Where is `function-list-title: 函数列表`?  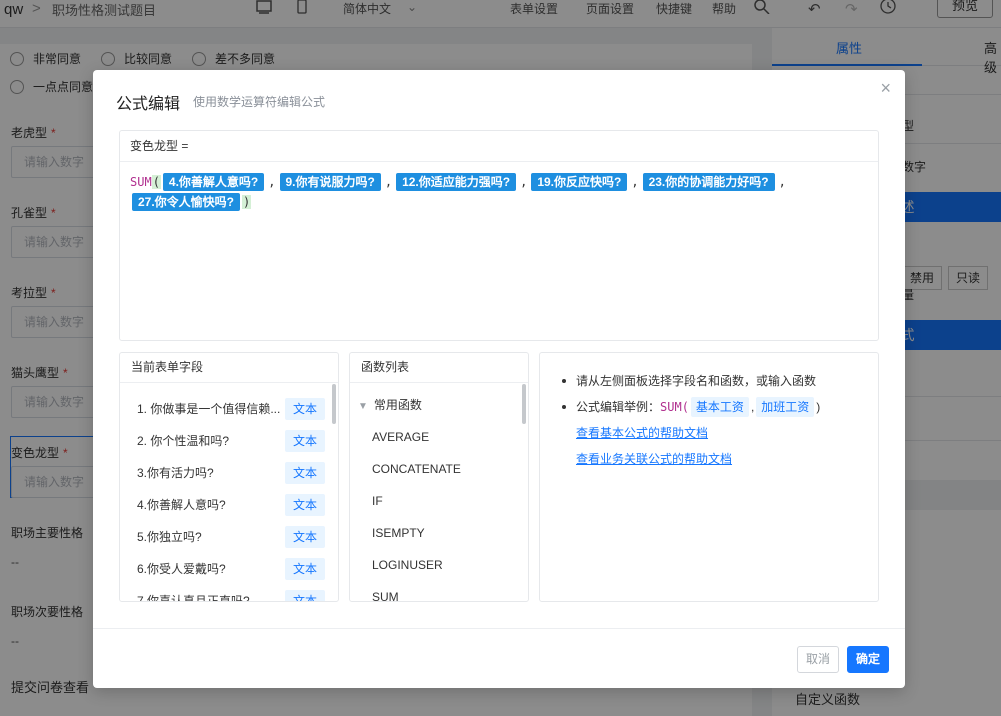
function-list-title: 函数列表 is located at coordinates (439, 368).